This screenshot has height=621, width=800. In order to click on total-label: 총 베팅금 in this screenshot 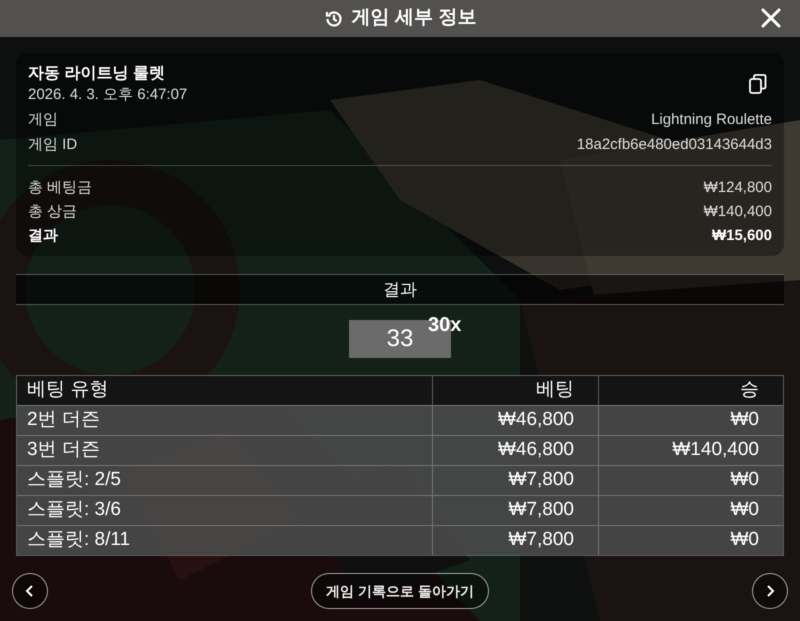, I will do `click(60, 188)`.